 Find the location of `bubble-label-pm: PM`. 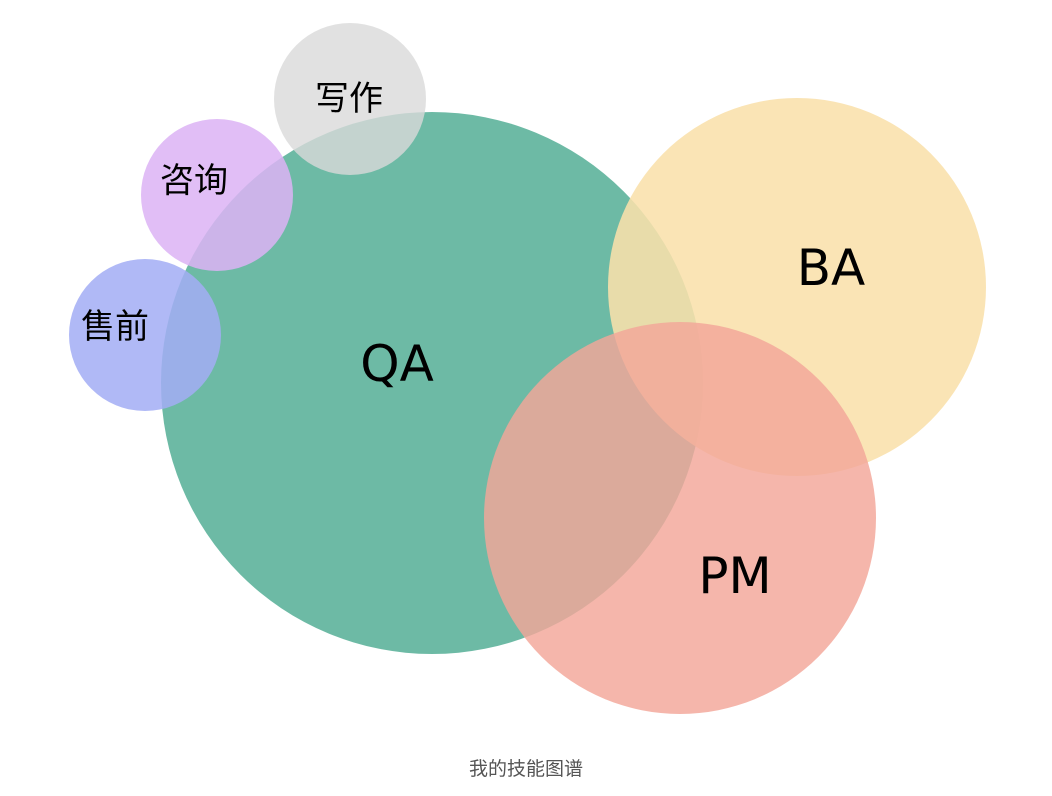

bubble-label-pm: PM is located at coordinates (734, 576).